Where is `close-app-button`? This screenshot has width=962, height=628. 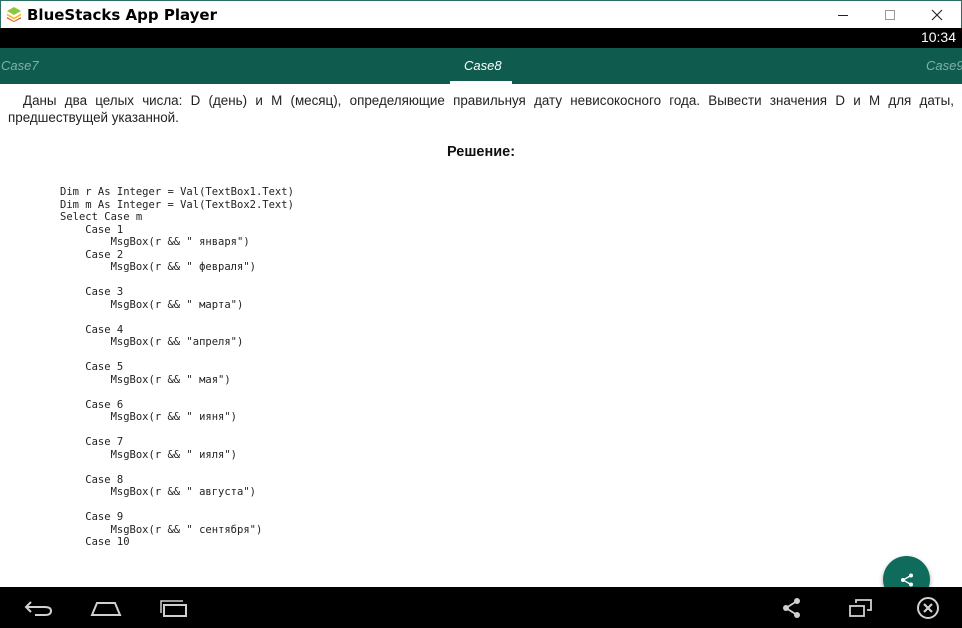 close-app-button is located at coordinates (928, 608).